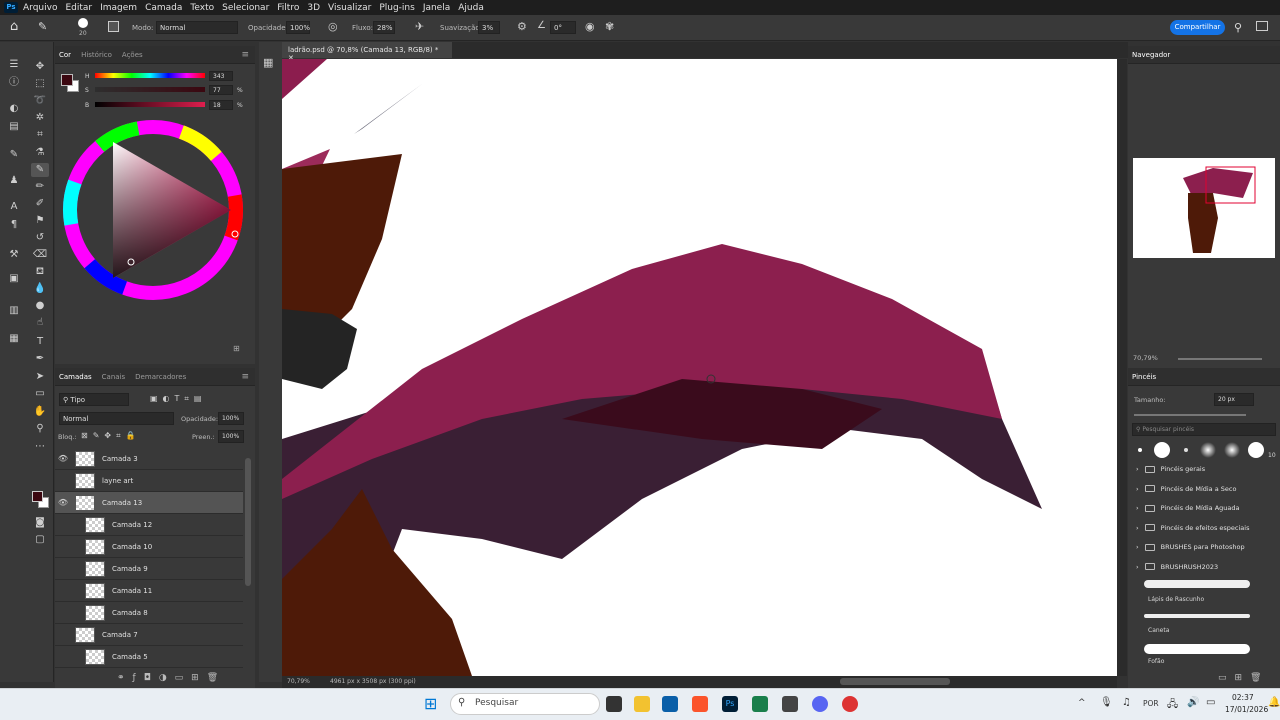 This screenshot has width=1280, height=720. What do you see at coordinates (78, 8) in the screenshot?
I see `menu-editar: Editar` at bounding box center [78, 8].